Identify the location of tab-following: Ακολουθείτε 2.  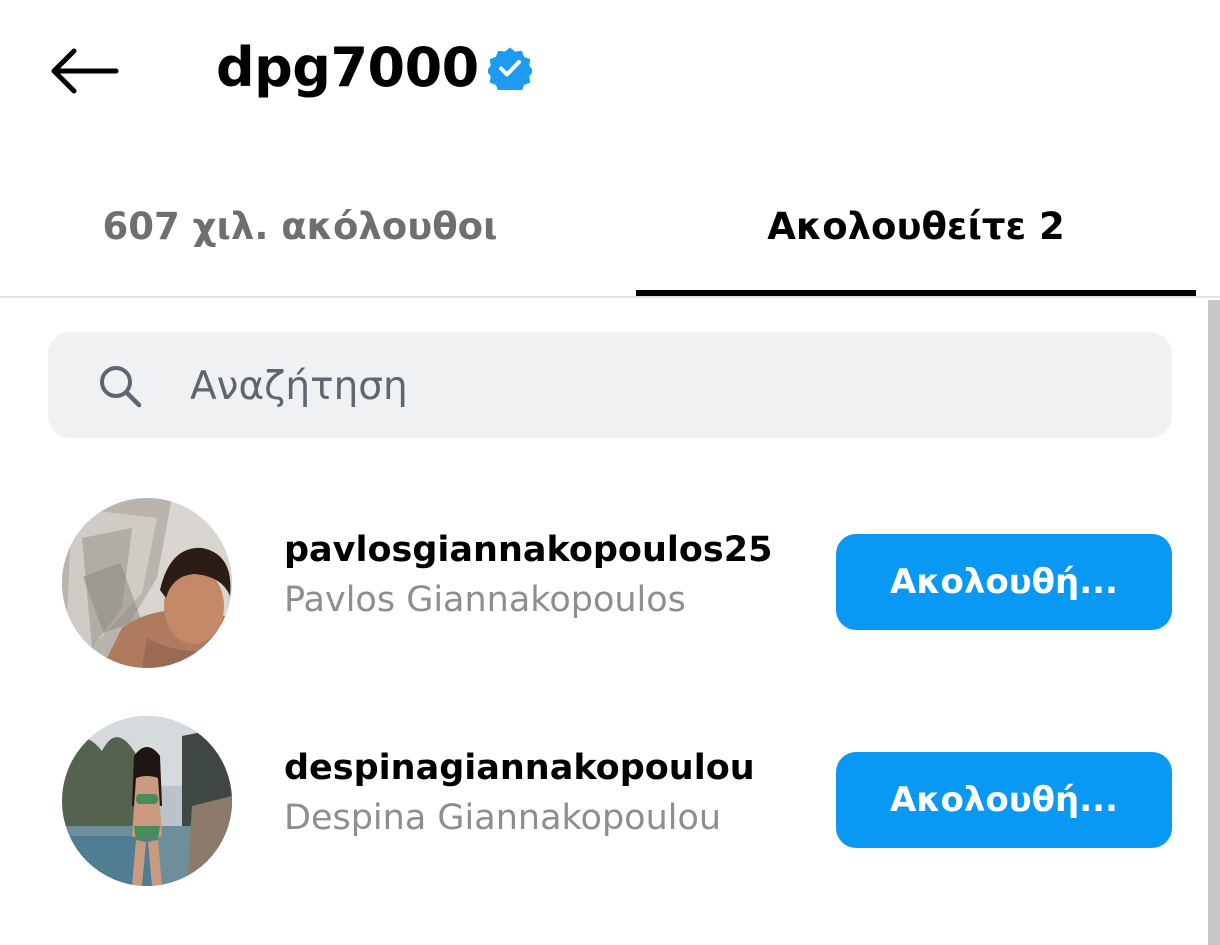
(916, 226).